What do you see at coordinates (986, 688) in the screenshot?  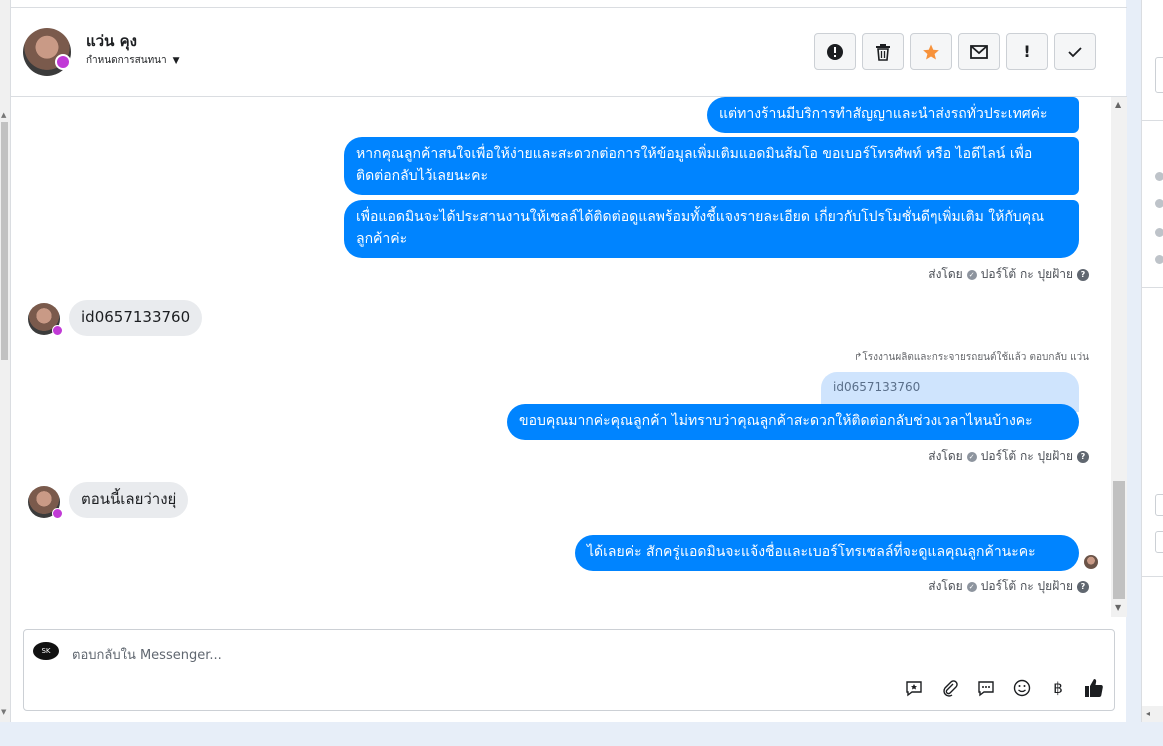 I see `chat-bubble-icon` at bounding box center [986, 688].